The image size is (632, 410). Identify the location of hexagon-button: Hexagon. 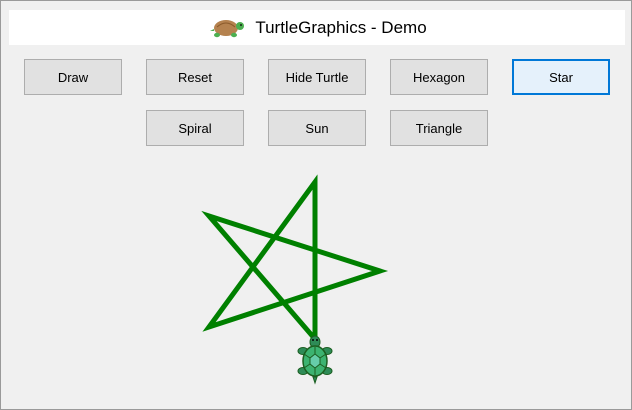
(439, 77).